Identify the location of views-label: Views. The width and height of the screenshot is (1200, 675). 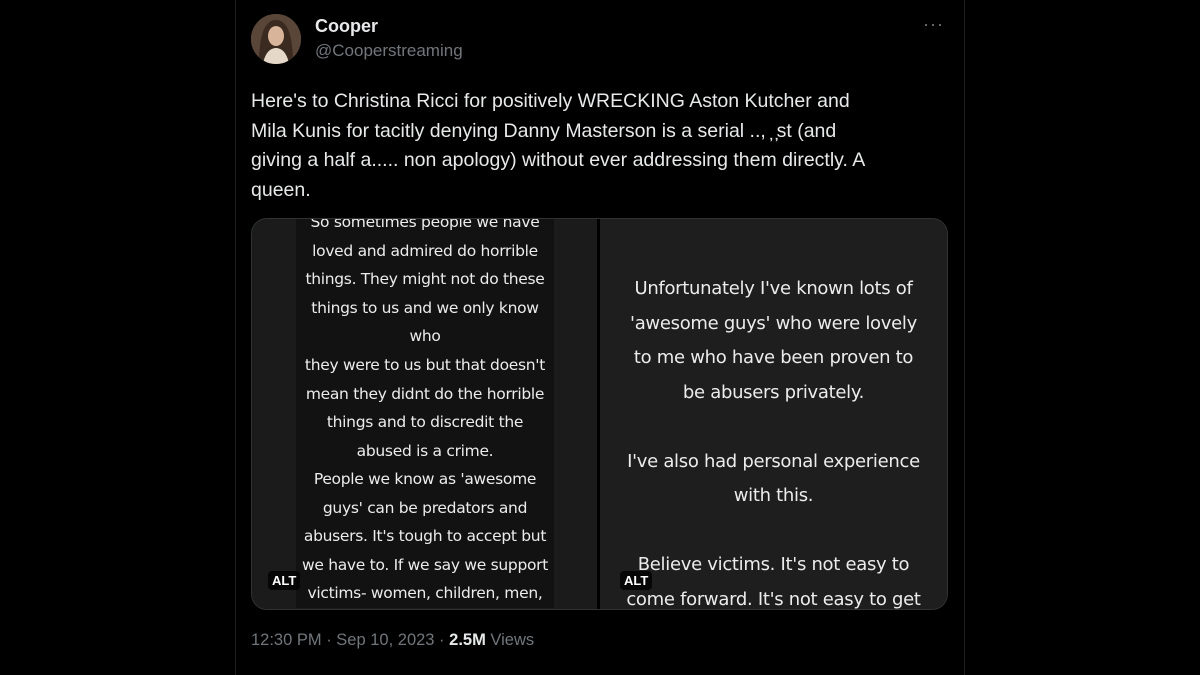
(510, 640).